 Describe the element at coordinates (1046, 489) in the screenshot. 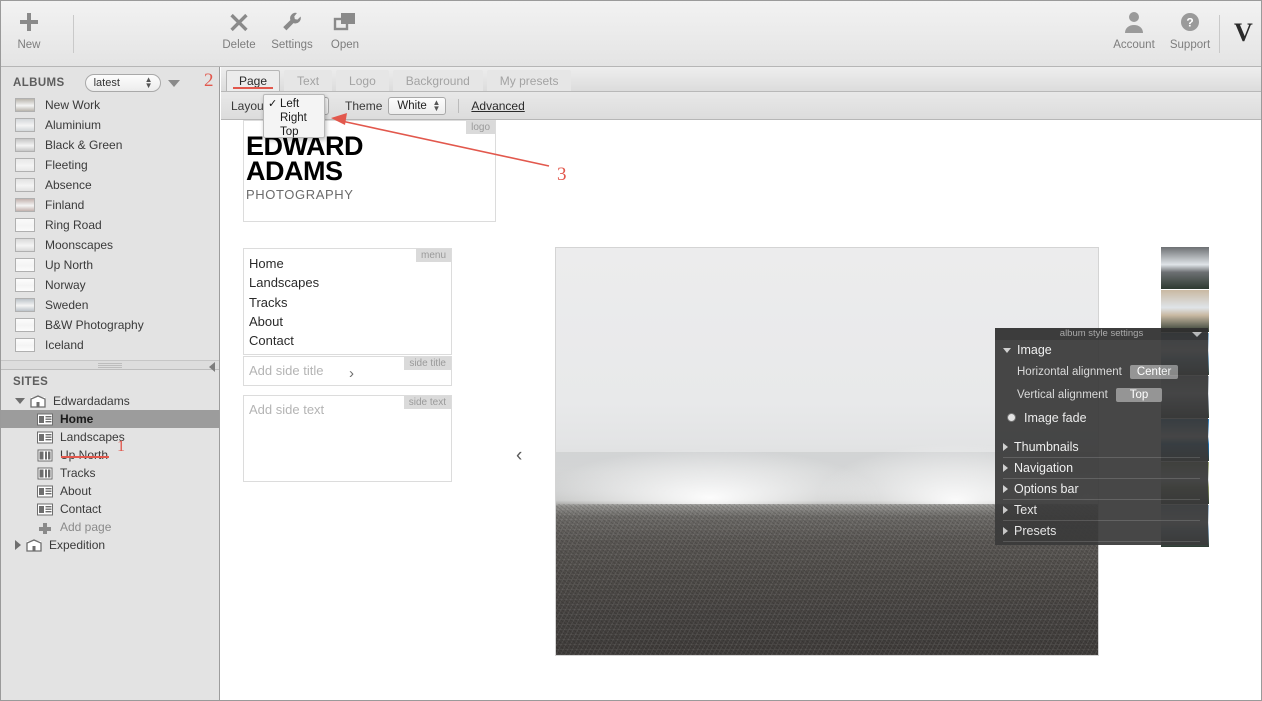

I see `panel-section-label: Options bar` at that location.